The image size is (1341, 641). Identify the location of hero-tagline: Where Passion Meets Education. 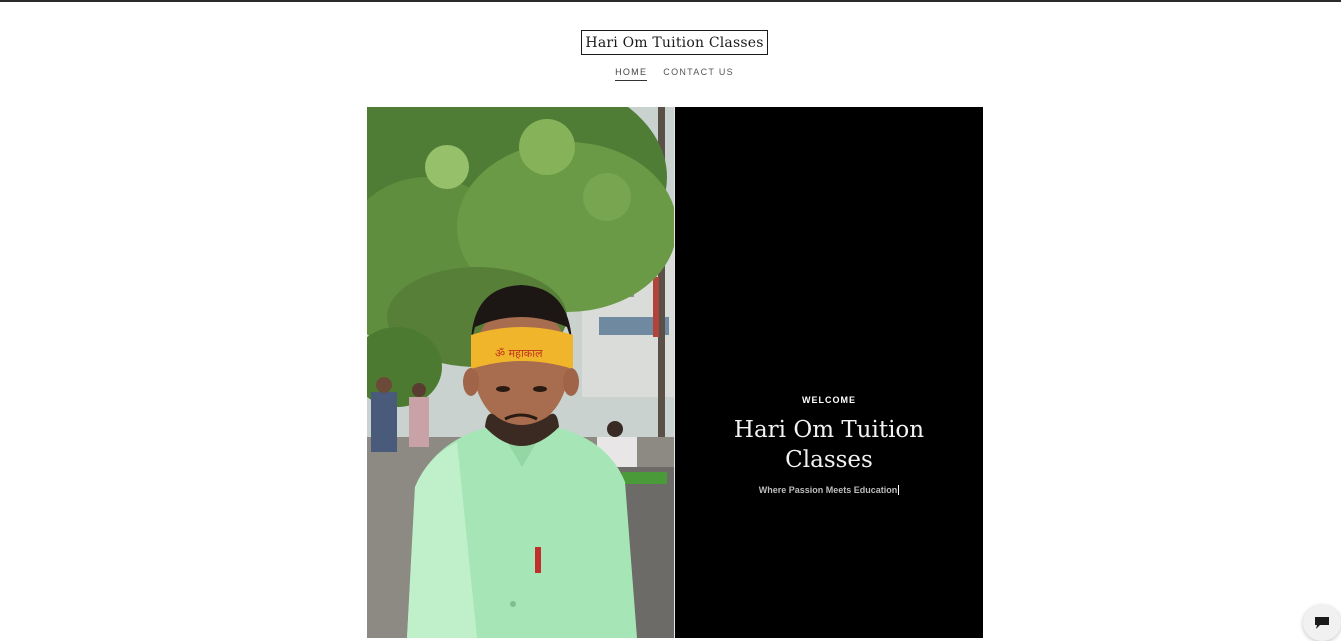
(829, 490).